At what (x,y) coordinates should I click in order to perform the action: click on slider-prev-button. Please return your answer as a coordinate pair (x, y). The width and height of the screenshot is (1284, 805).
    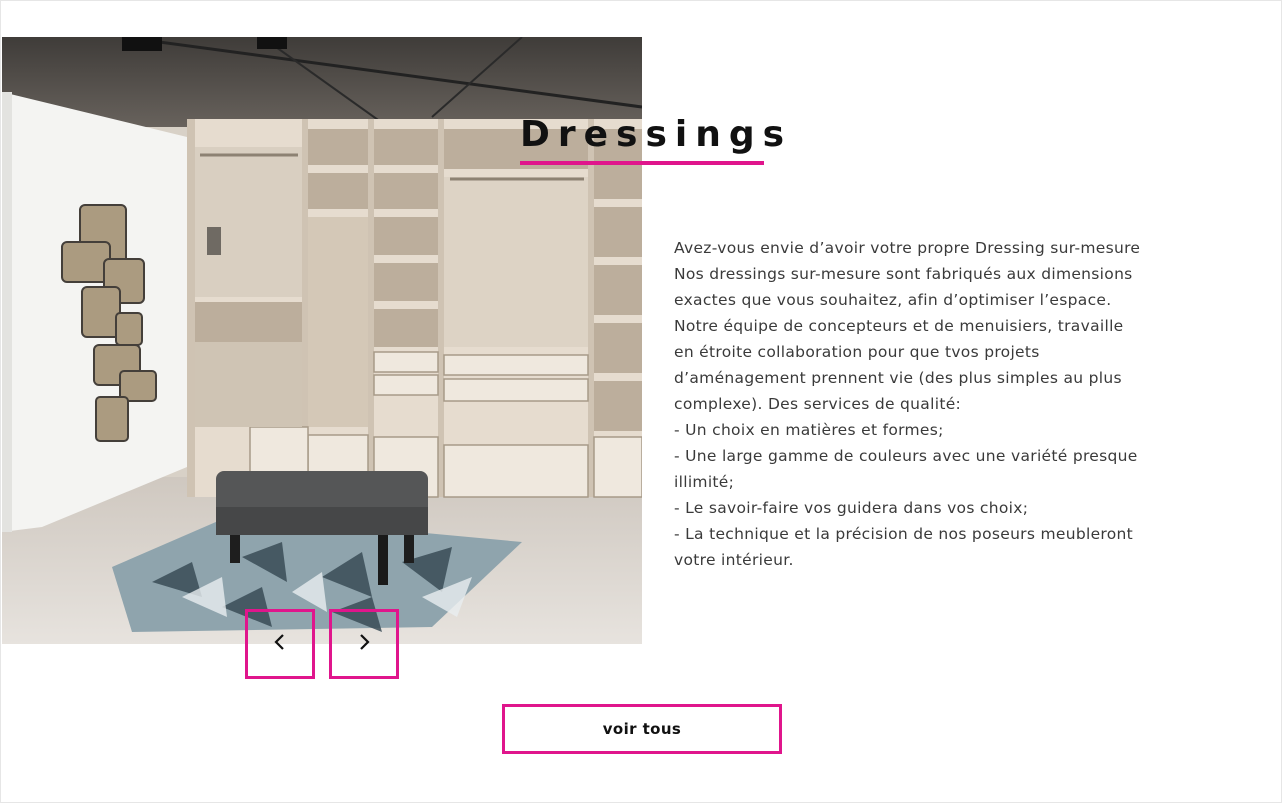
    Looking at the image, I should click on (280, 644).